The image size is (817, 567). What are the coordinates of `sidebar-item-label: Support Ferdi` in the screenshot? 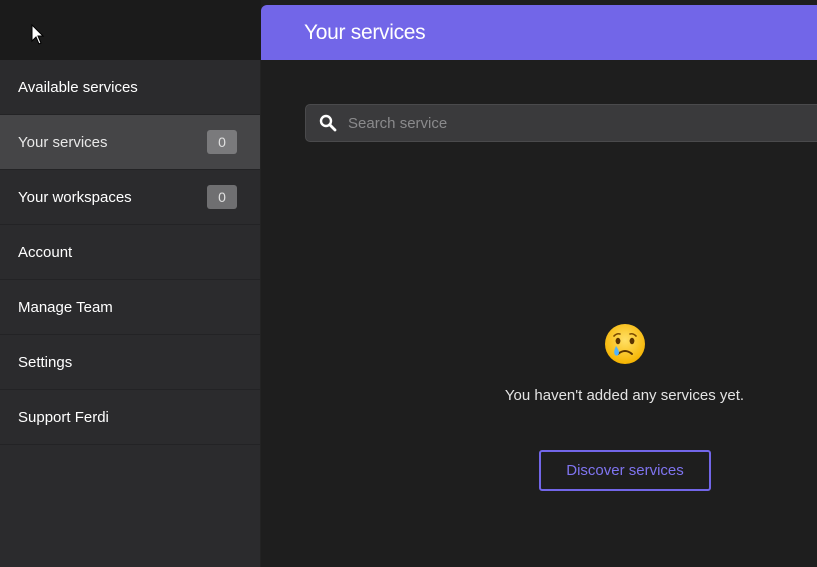 It's located at (63, 417).